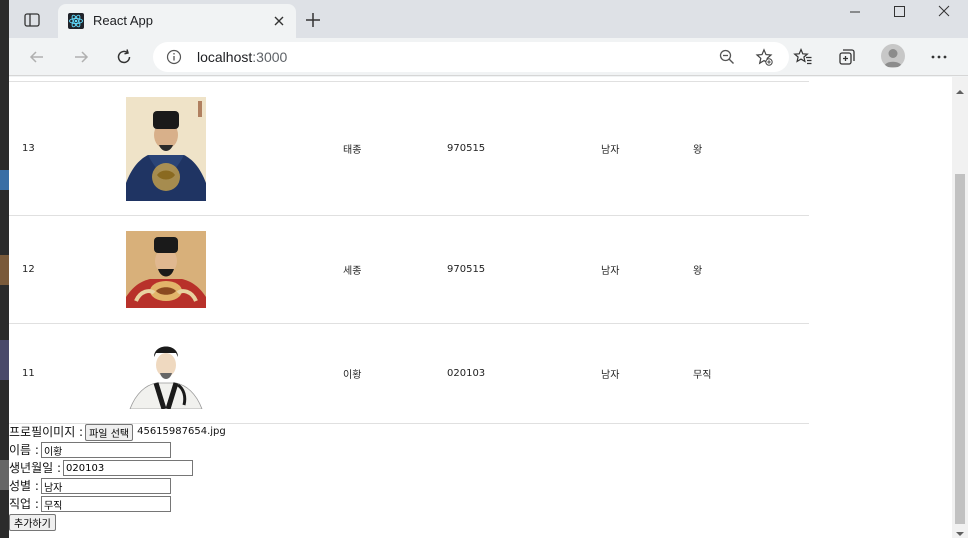 This screenshot has width=968, height=538. What do you see at coordinates (32, 20) in the screenshot?
I see `tab-actions-icon` at bounding box center [32, 20].